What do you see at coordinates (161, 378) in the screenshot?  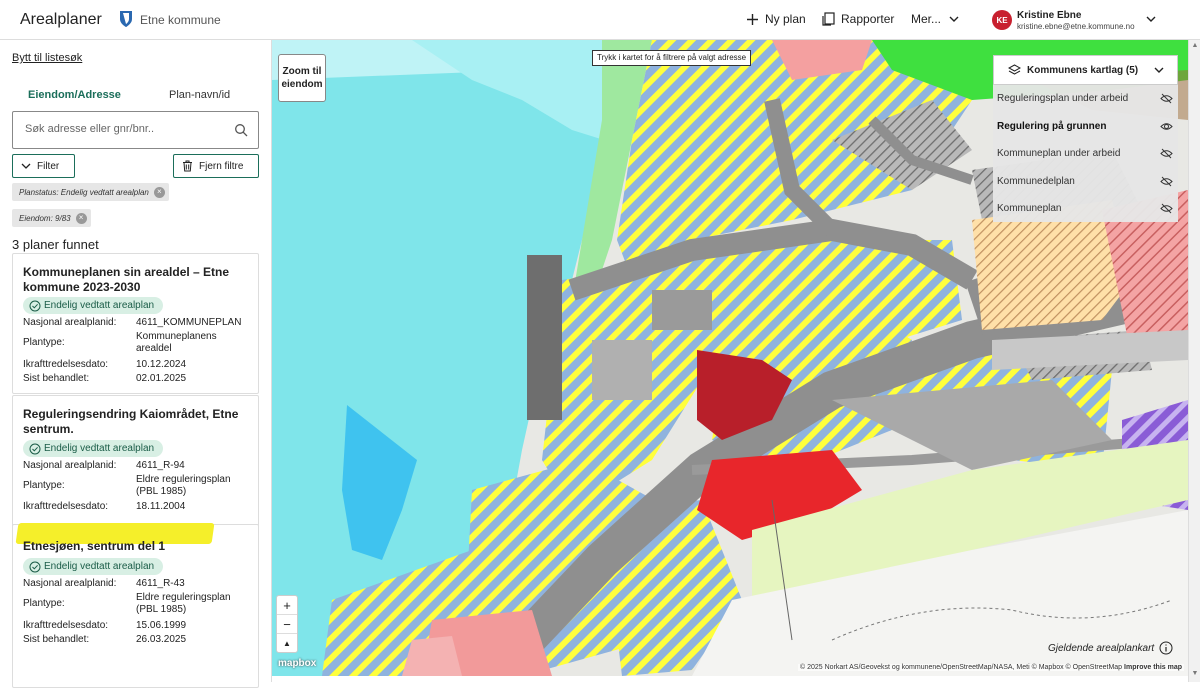 I see `field-value: 02.01.2025` at bounding box center [161, 378].